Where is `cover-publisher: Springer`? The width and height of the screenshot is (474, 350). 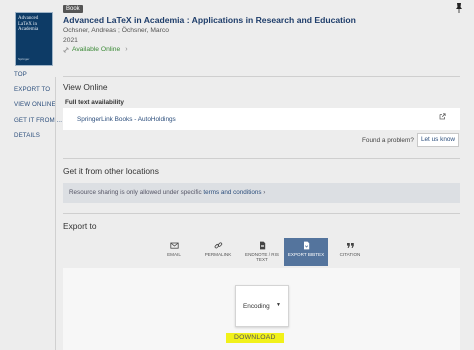
cover-publisher: Springer is located at coordinates (24, 59).